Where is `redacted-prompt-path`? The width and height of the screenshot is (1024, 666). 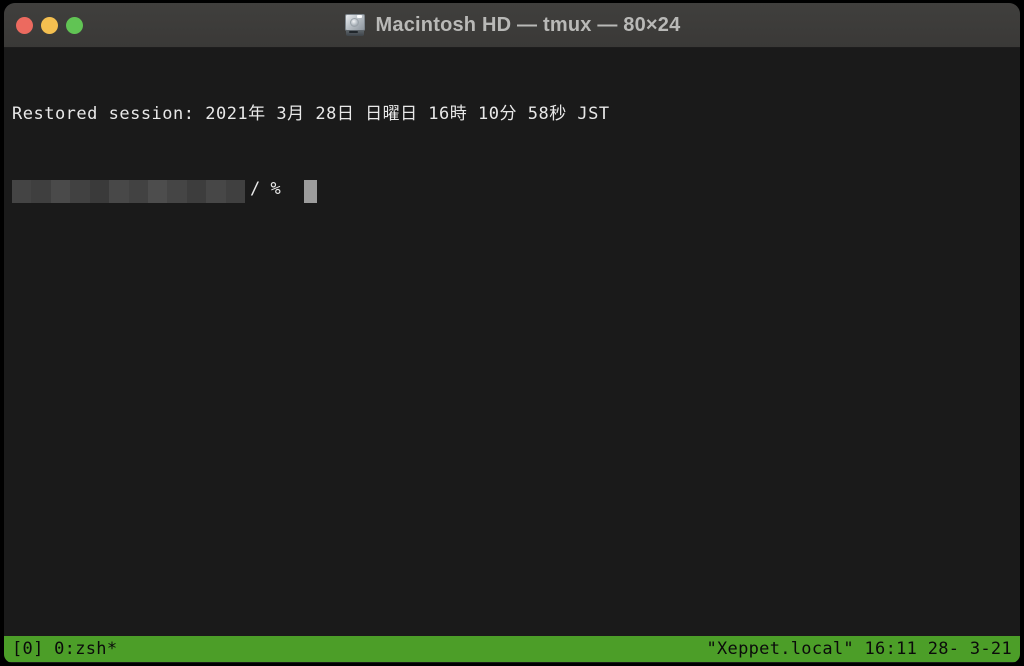 redacted-prompt-path is located at coordinates (129, 191).